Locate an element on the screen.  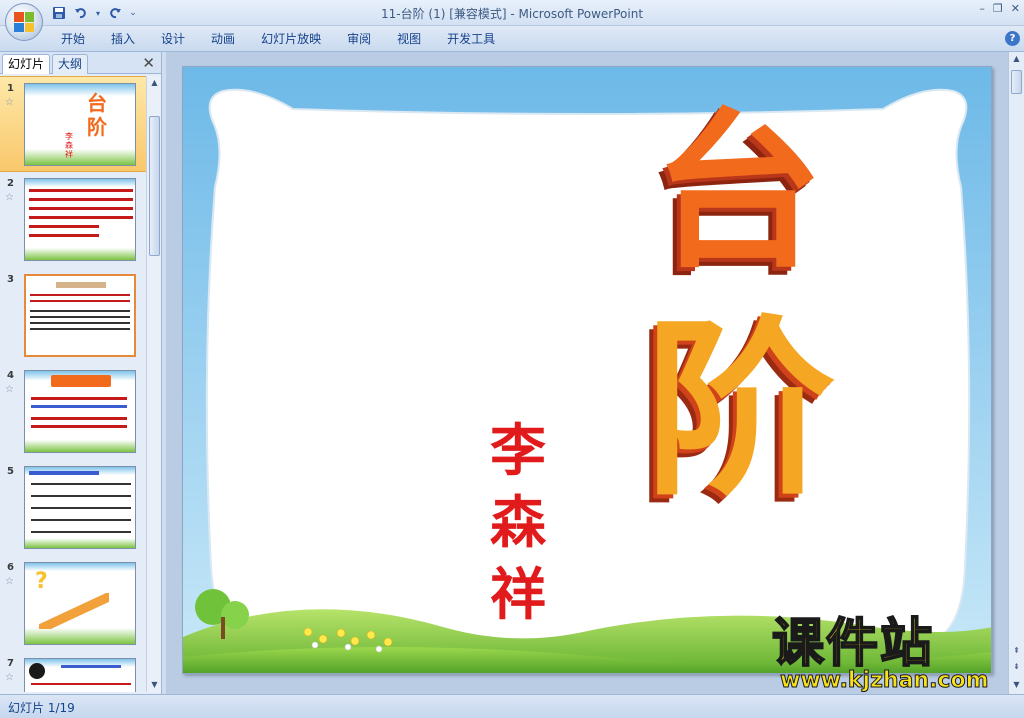
previous-slide-icon: ⇞ is located at coordinates (1016, 651).